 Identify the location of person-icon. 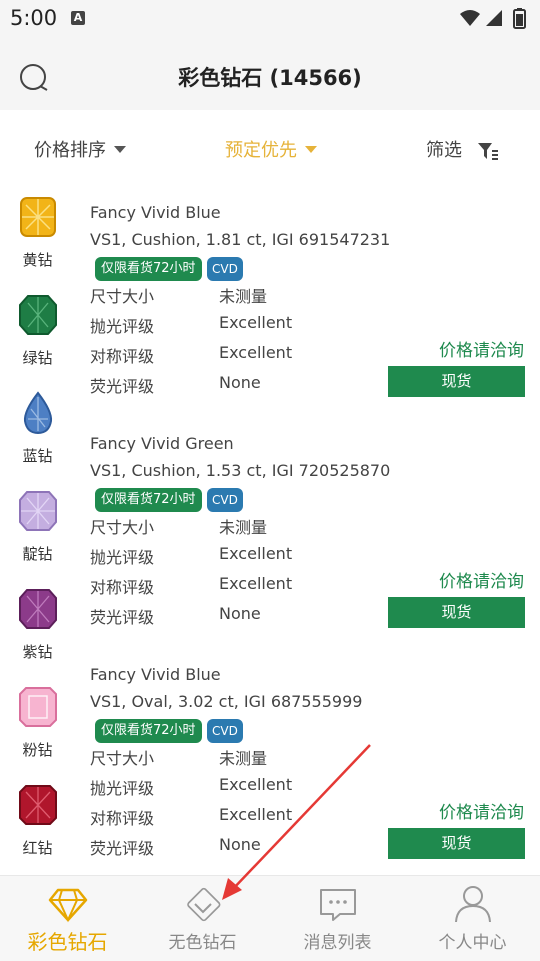
(473, 904).